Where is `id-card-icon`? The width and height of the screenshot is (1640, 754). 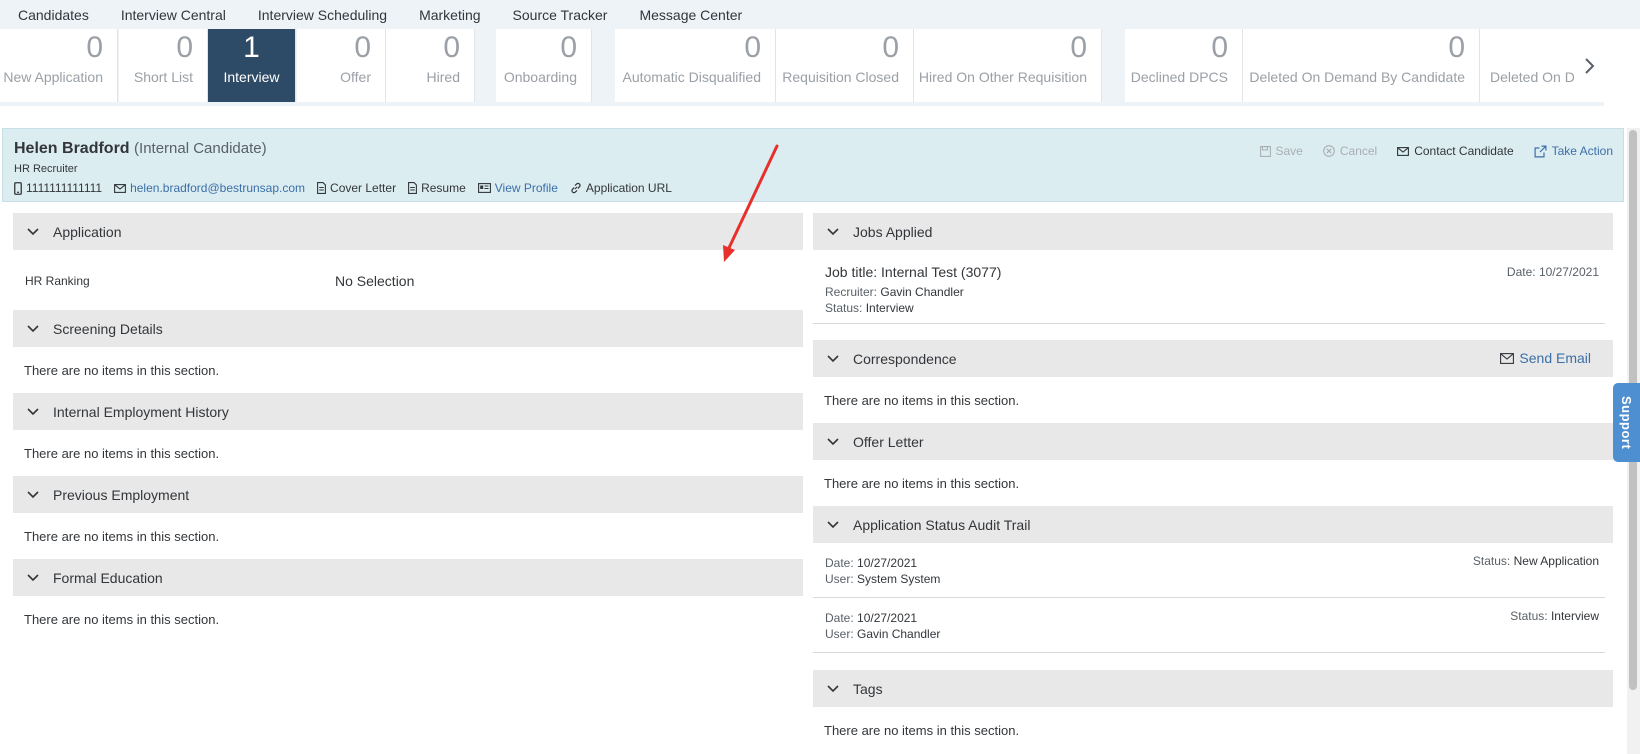
id-card-icon is located at coordinates (484, 188).